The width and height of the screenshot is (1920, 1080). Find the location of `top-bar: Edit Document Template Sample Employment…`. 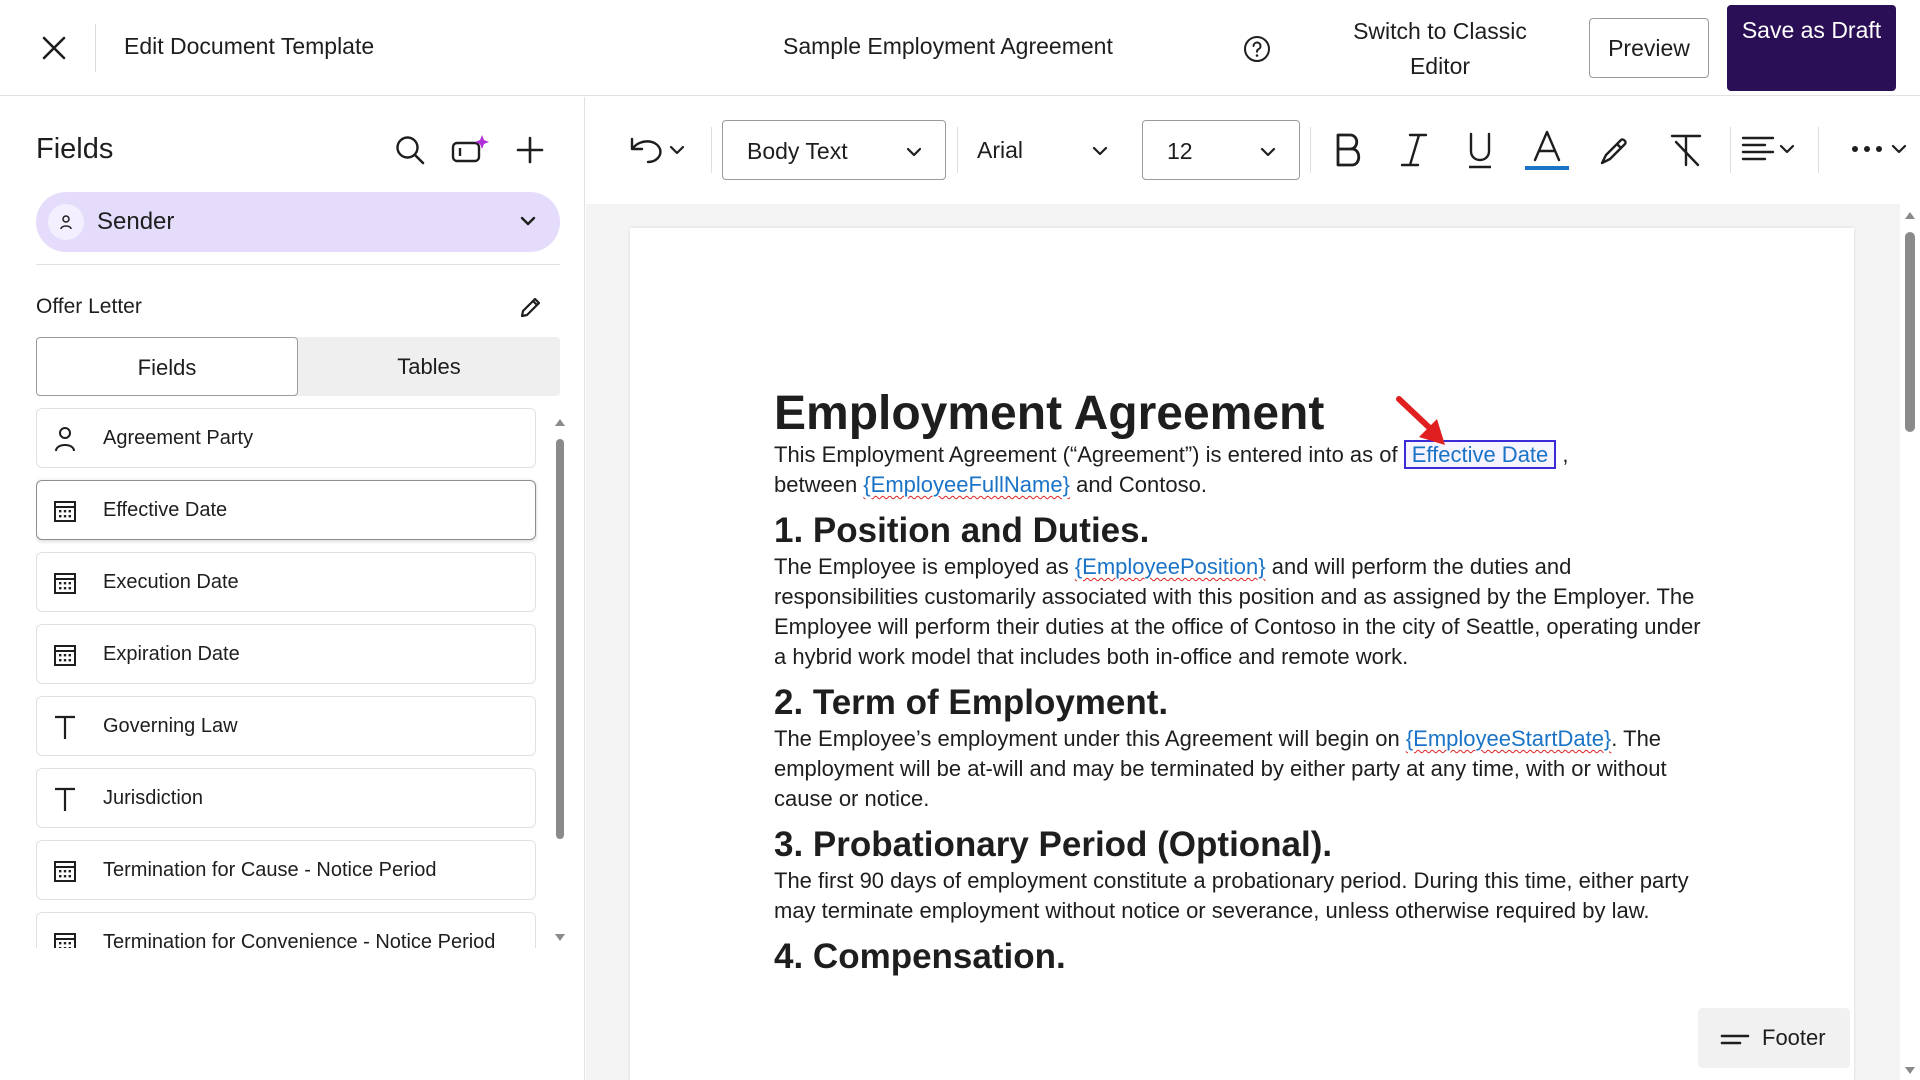

top-bar: Edit Document Template Sample Employment… is located at coordinates (960, 48).